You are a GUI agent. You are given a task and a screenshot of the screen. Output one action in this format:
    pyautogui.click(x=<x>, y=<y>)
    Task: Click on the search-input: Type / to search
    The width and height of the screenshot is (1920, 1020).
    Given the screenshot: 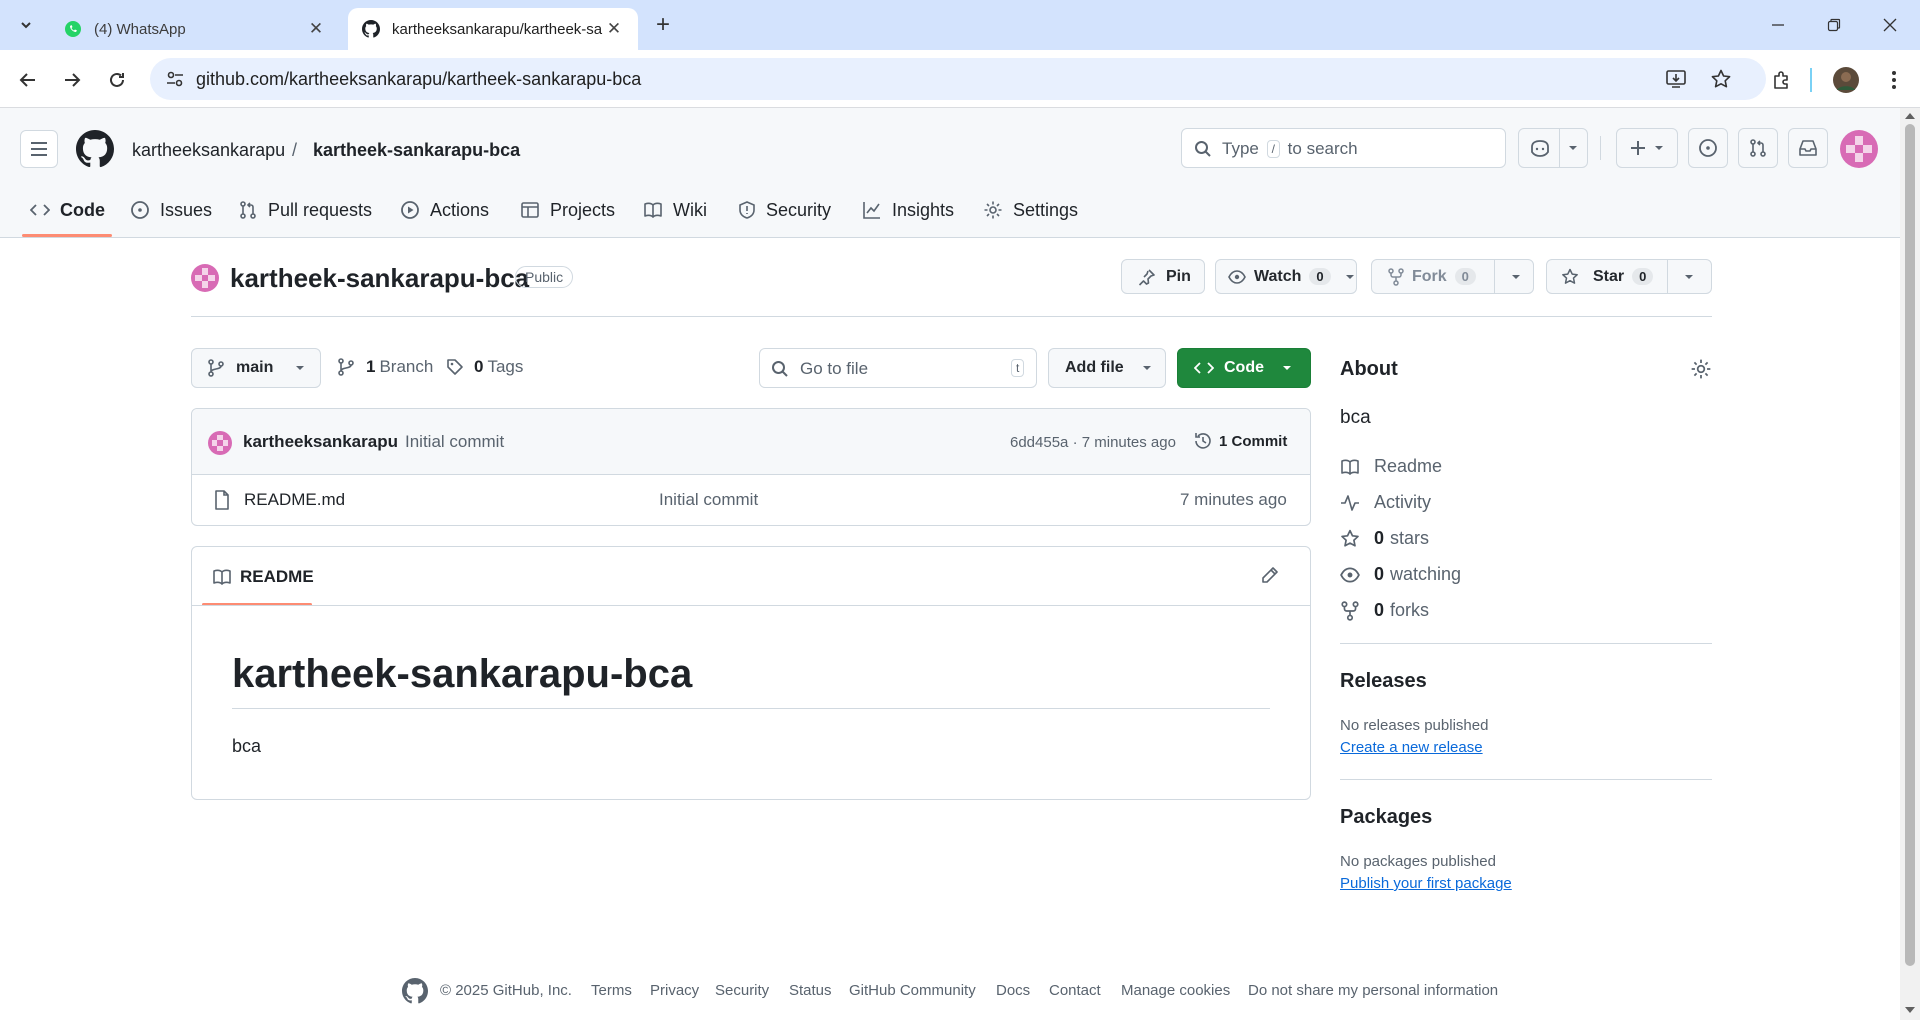 What is the action you would take?
    pyautogui.click(x=1343, y=148)
    